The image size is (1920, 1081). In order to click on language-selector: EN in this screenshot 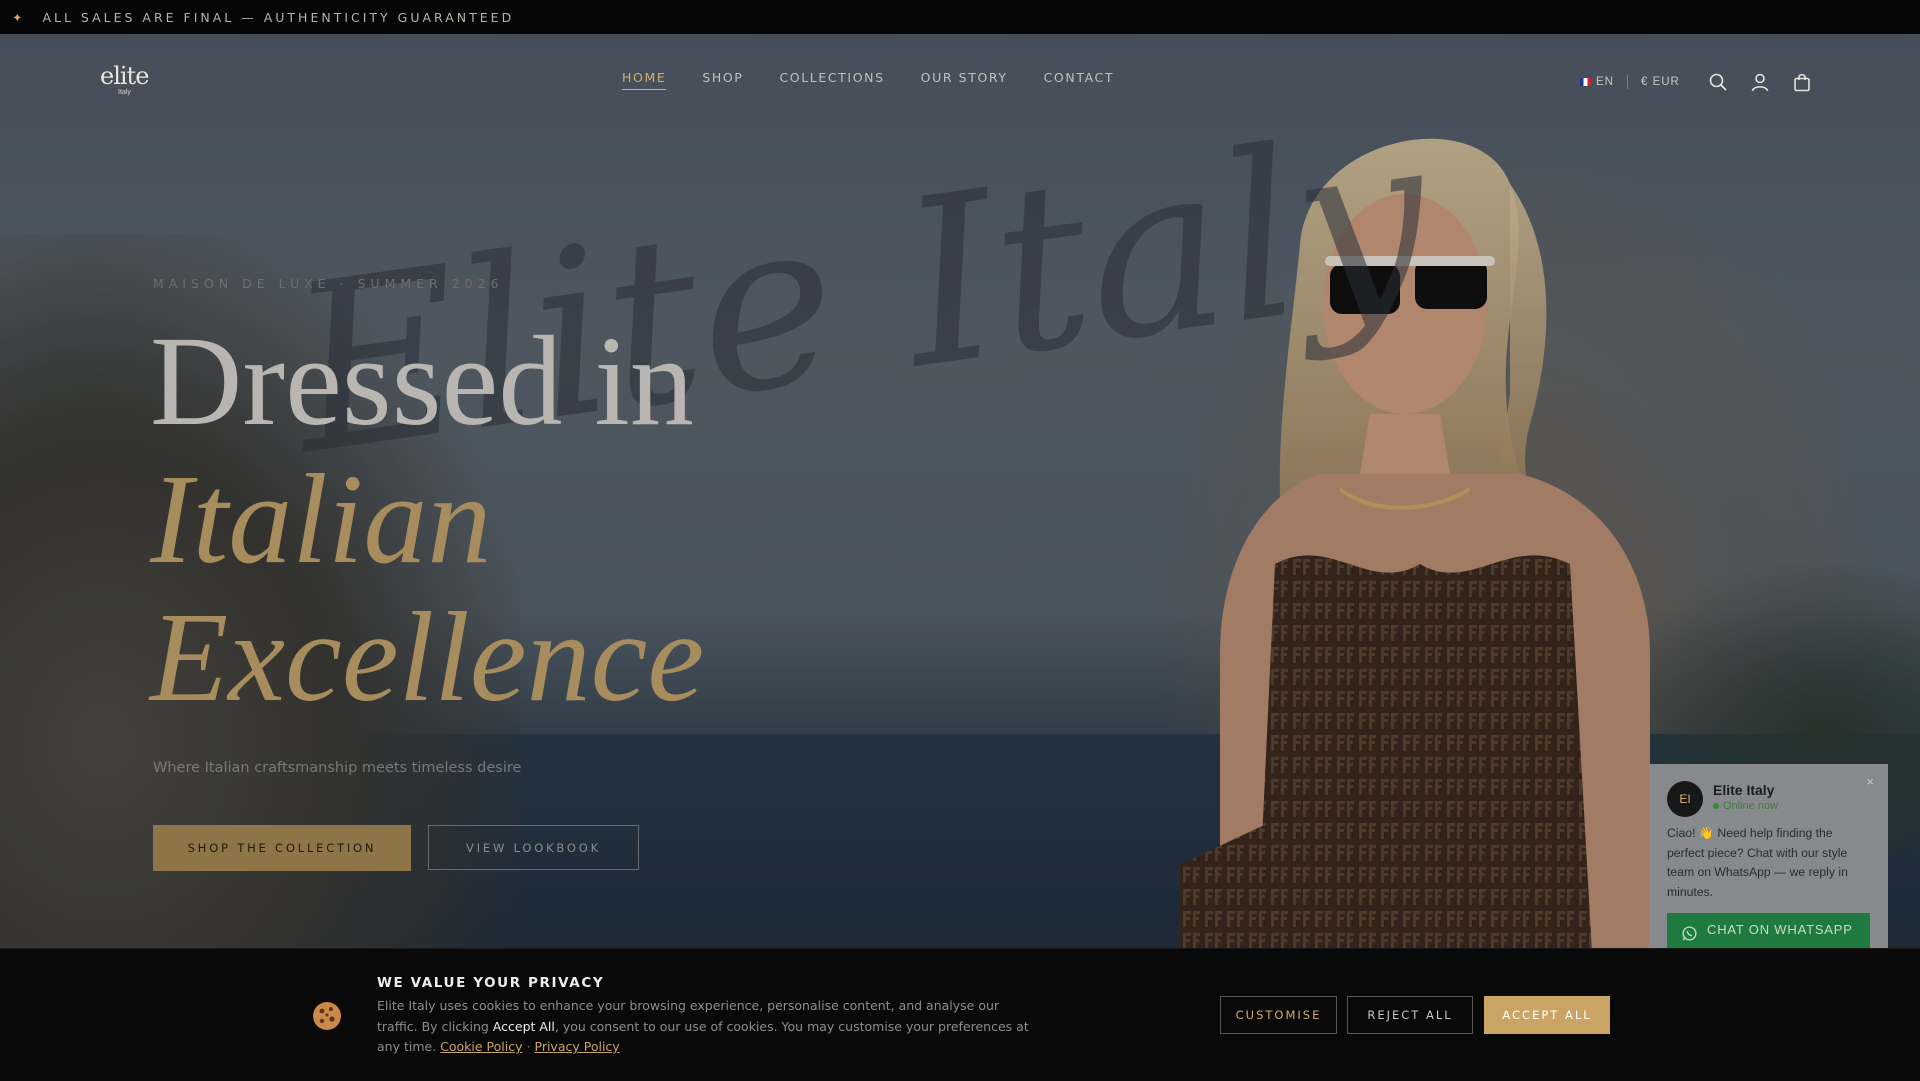, I will do `click(1597, 82)`.